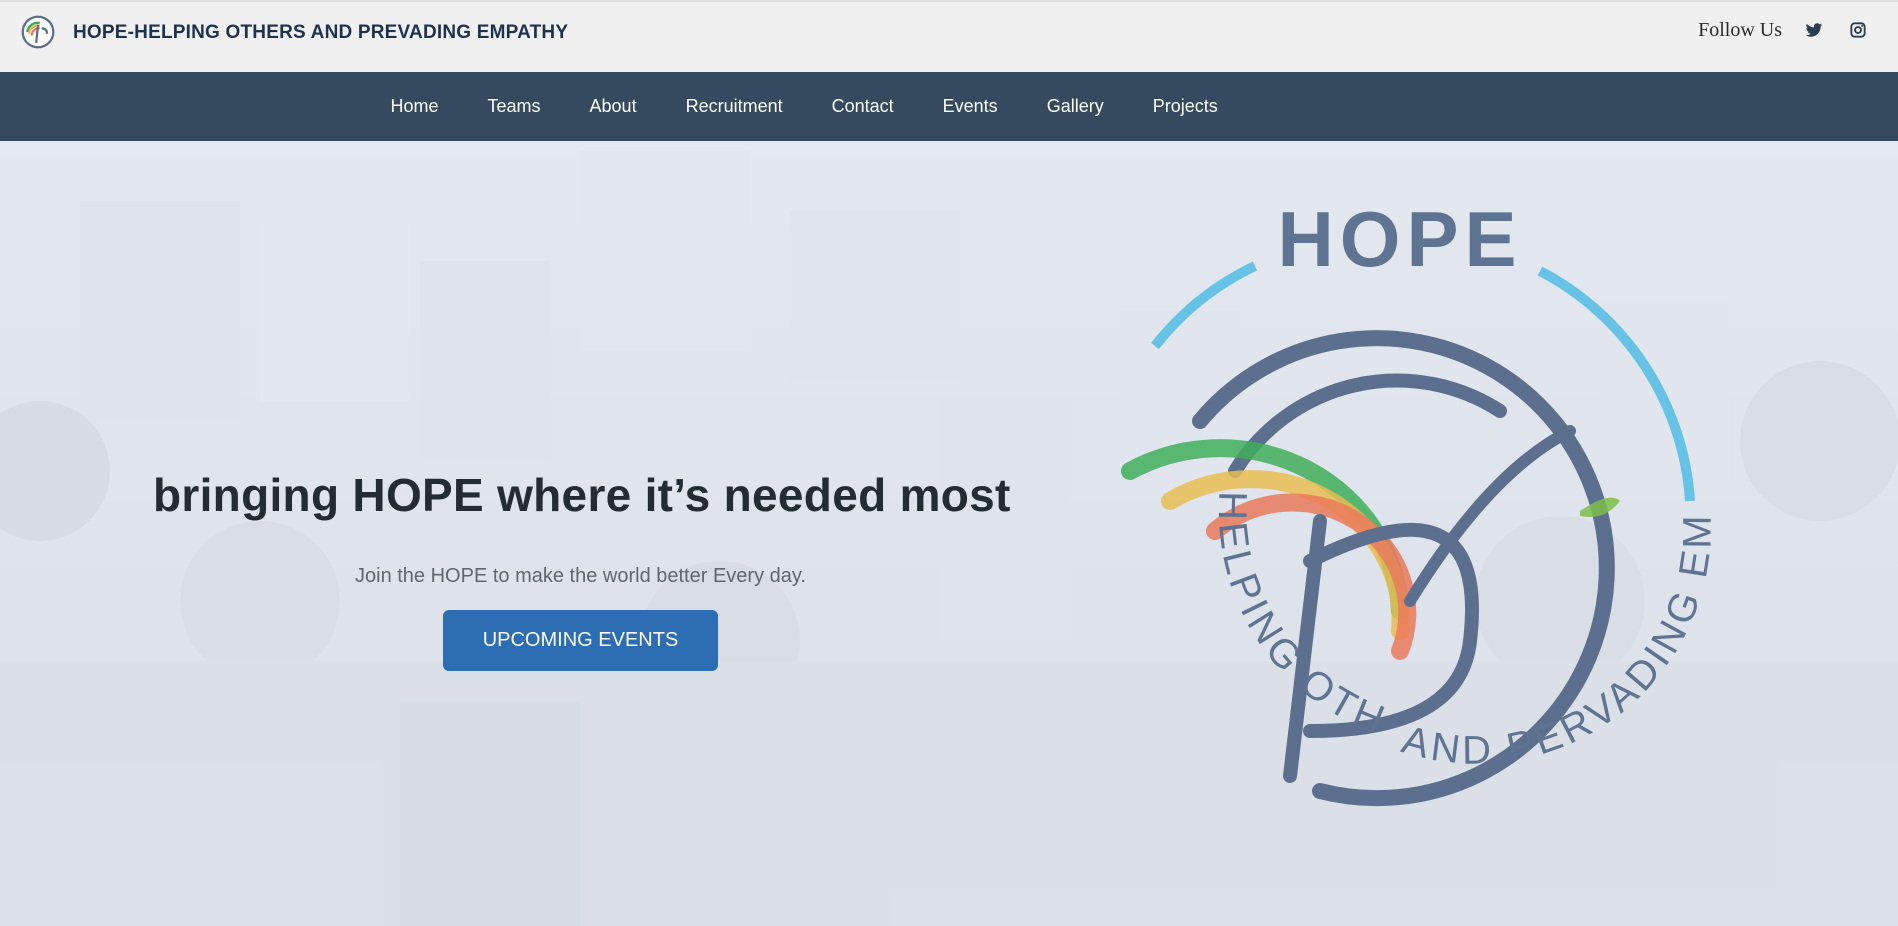 This screenshot has width=1898, height=926. Describe the element at coordinates (1858, 30) in the screenshot. I see `instagram-icon` at that location.